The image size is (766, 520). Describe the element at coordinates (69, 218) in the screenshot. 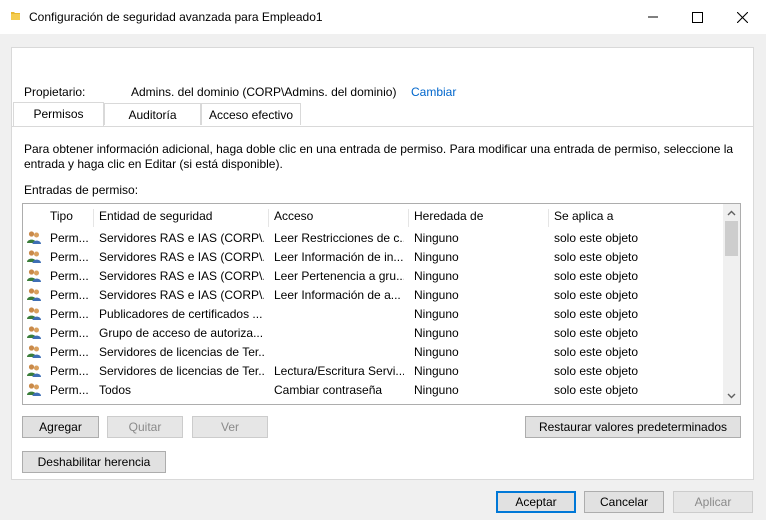

I see `column-header-tipo: Tipo` at that location.